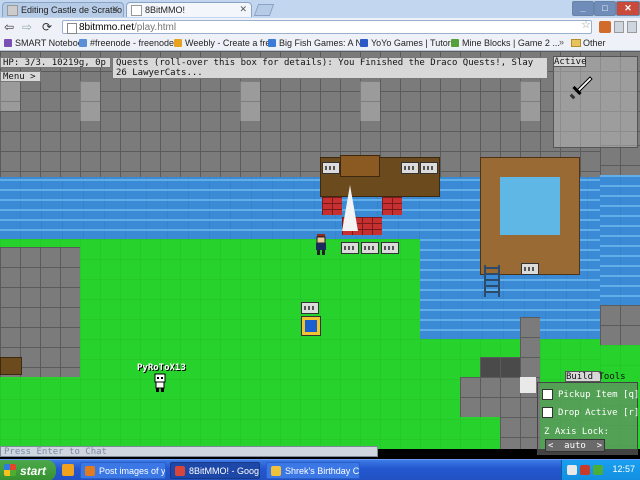 Image resolution: width=640 pixels, height=480 pixels. What do you see at coordinates (27, 27) in the screenshot?
I see `forward-arrow-icon: ⇨` at bounding box center [27, 27].